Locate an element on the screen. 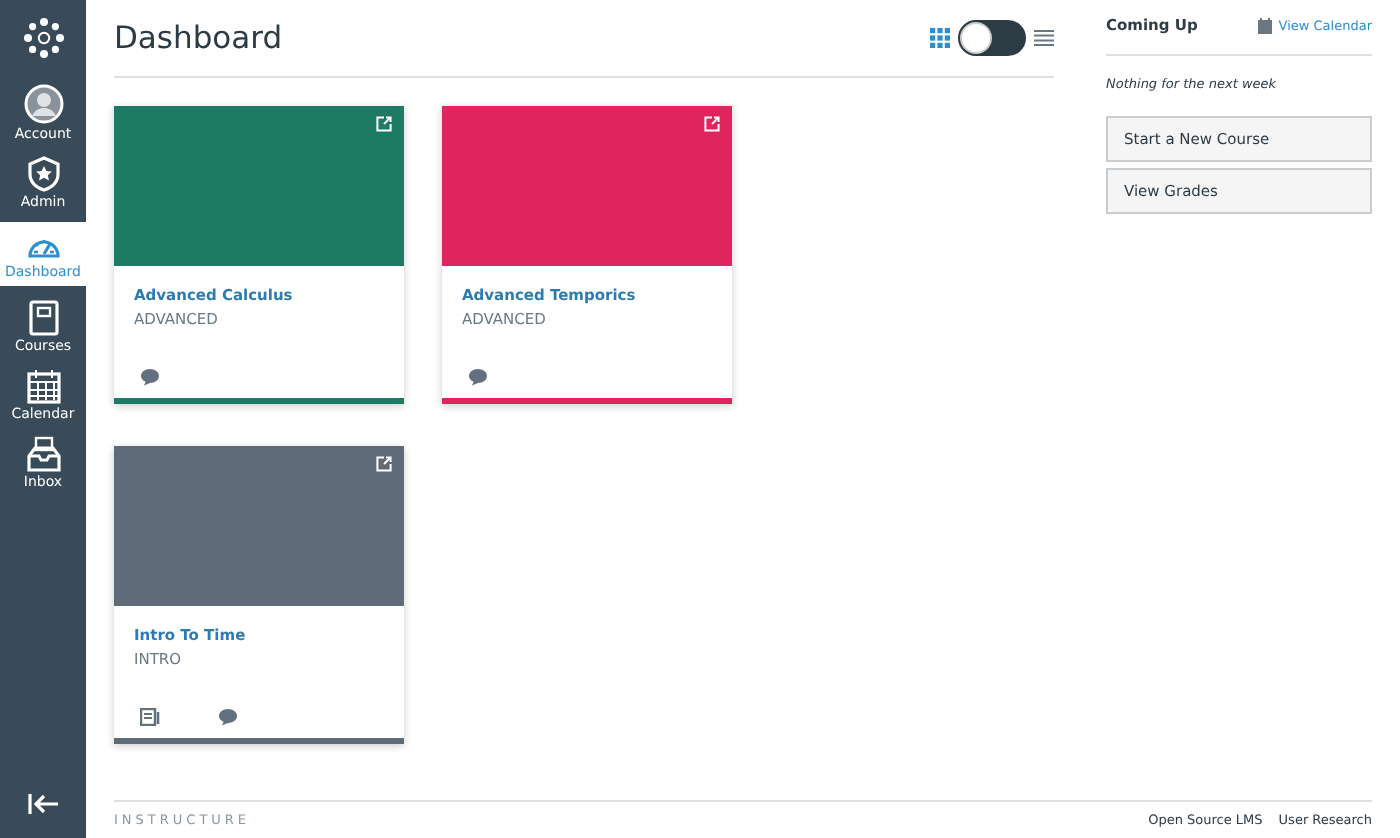  list-view-icon is located at coordinates (1044, 38).